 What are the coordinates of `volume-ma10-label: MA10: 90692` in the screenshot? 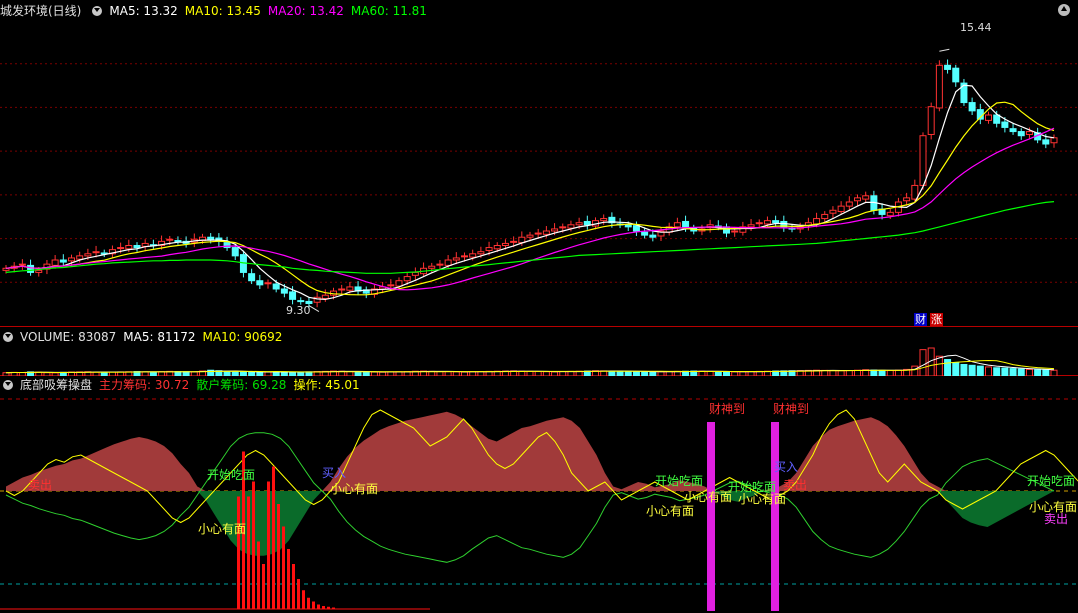 It's located at (242, 337).